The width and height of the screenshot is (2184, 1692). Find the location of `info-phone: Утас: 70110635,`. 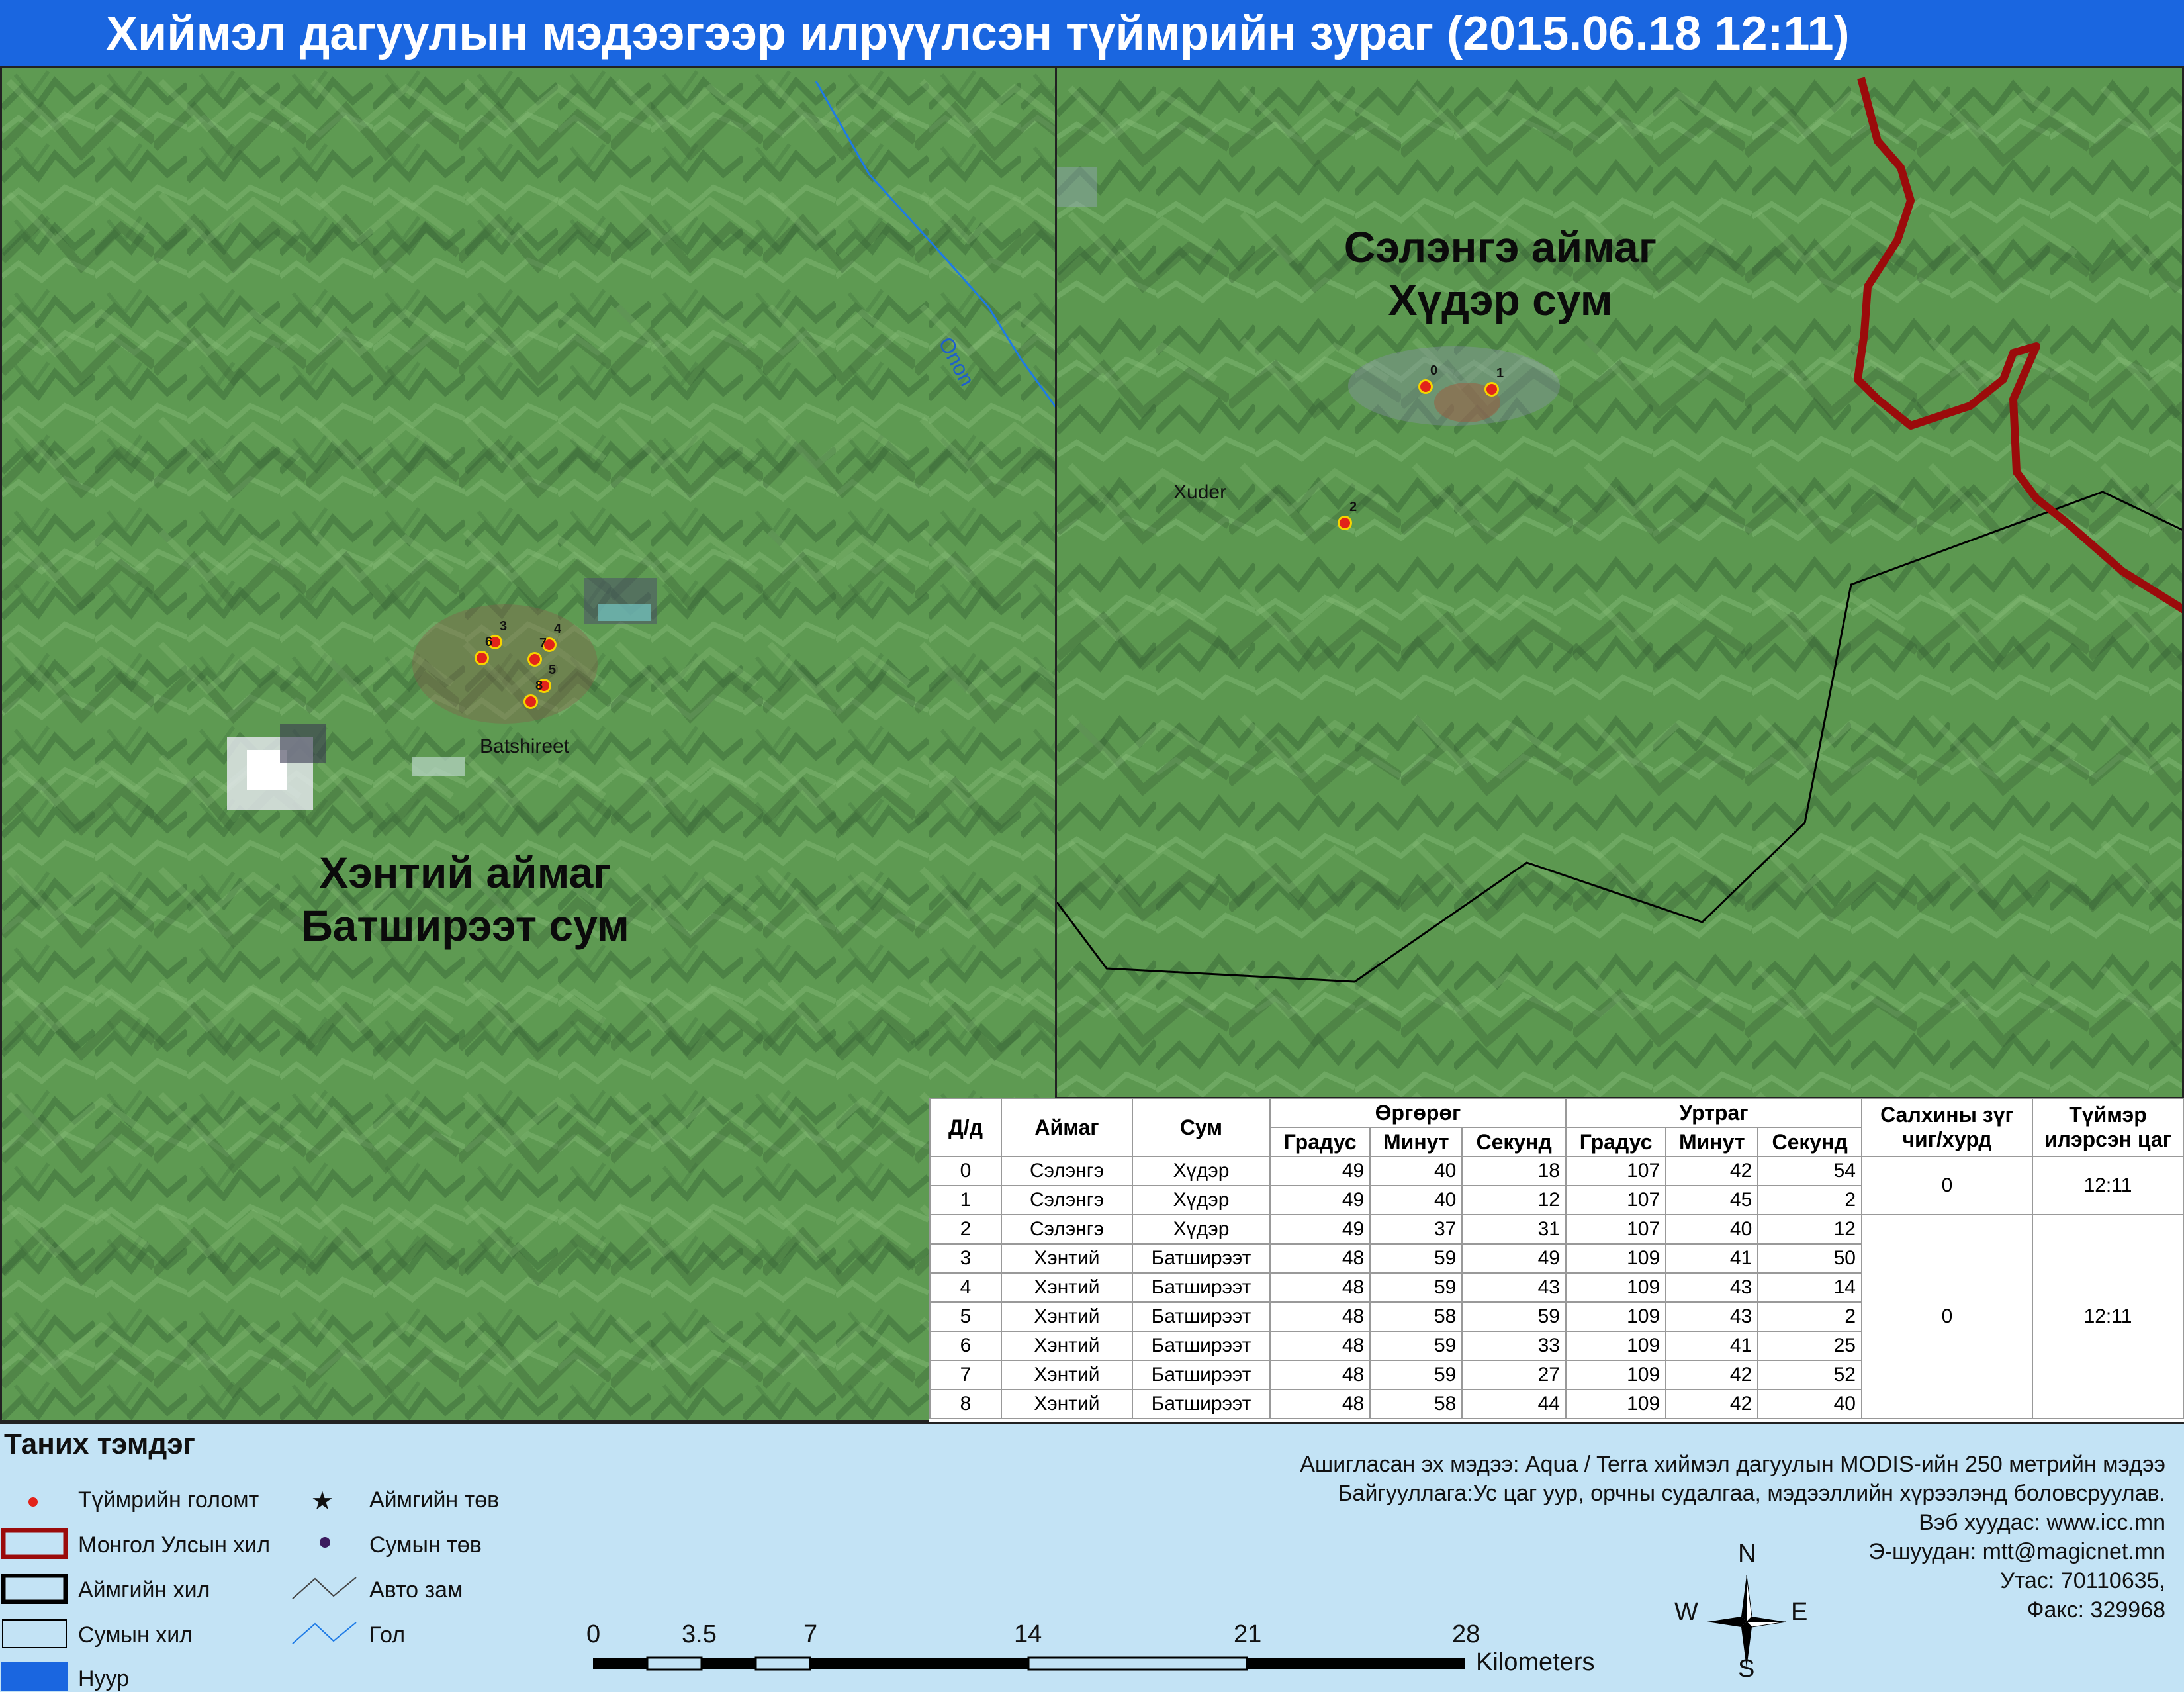

info-phone: Утас: 70110635, is located at coordinates (2082, 1581).